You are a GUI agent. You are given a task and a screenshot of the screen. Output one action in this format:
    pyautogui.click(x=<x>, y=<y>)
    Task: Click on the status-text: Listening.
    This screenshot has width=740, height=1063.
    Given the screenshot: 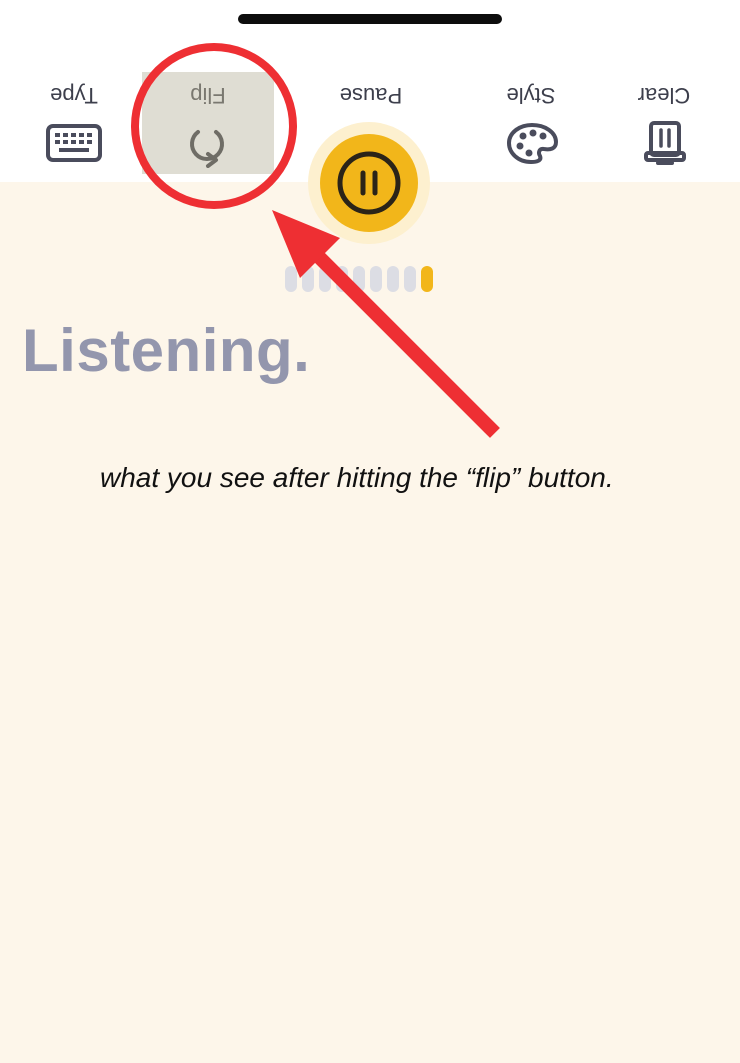 What is the action you would take?
    pyautogui.click(x=166, y=350)
    